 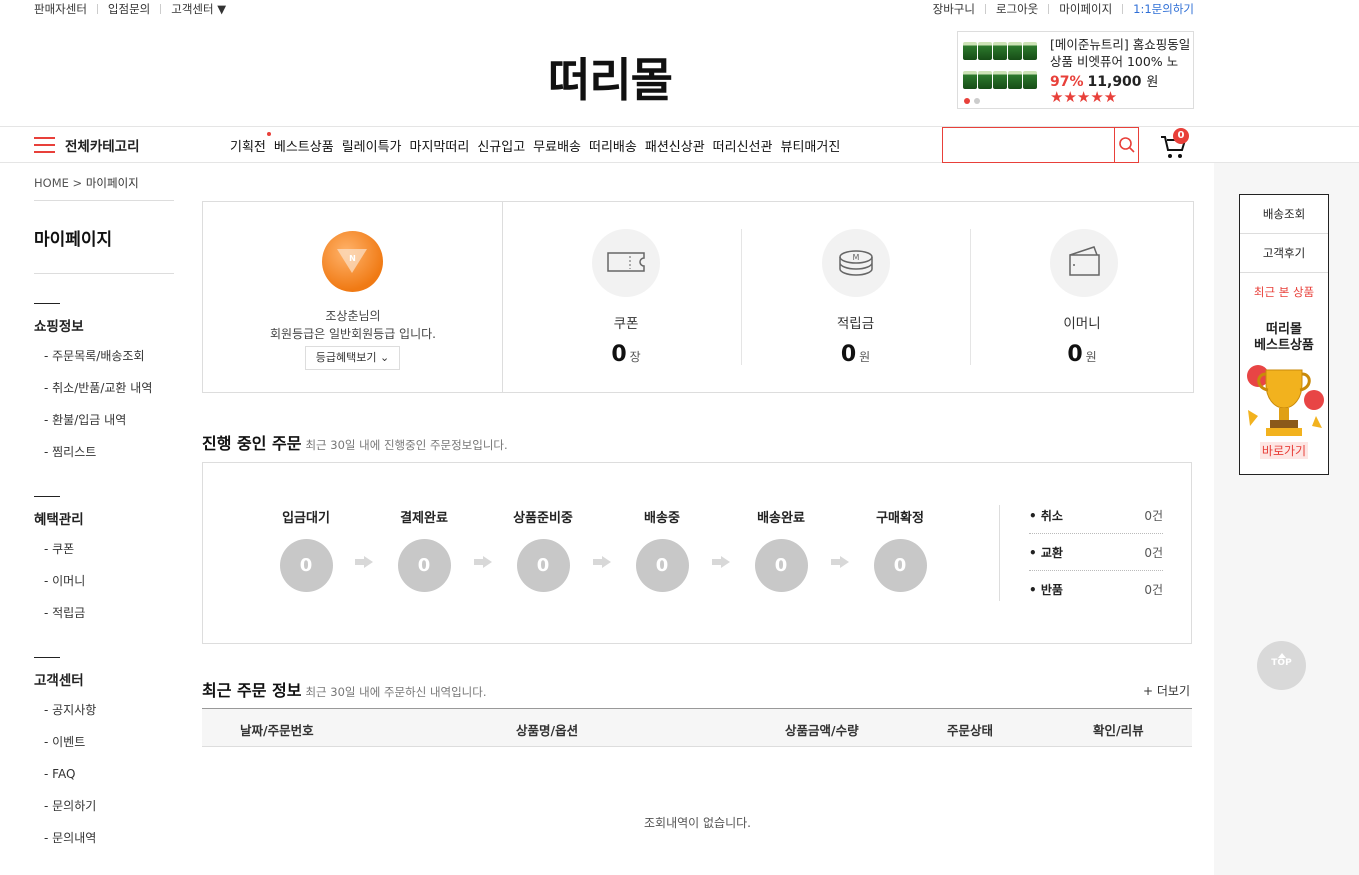 What do you see at coordinates (424, 549) in the screenshot?
I see `step-paid: 결제완료 0` at bounding box center [424, 549].